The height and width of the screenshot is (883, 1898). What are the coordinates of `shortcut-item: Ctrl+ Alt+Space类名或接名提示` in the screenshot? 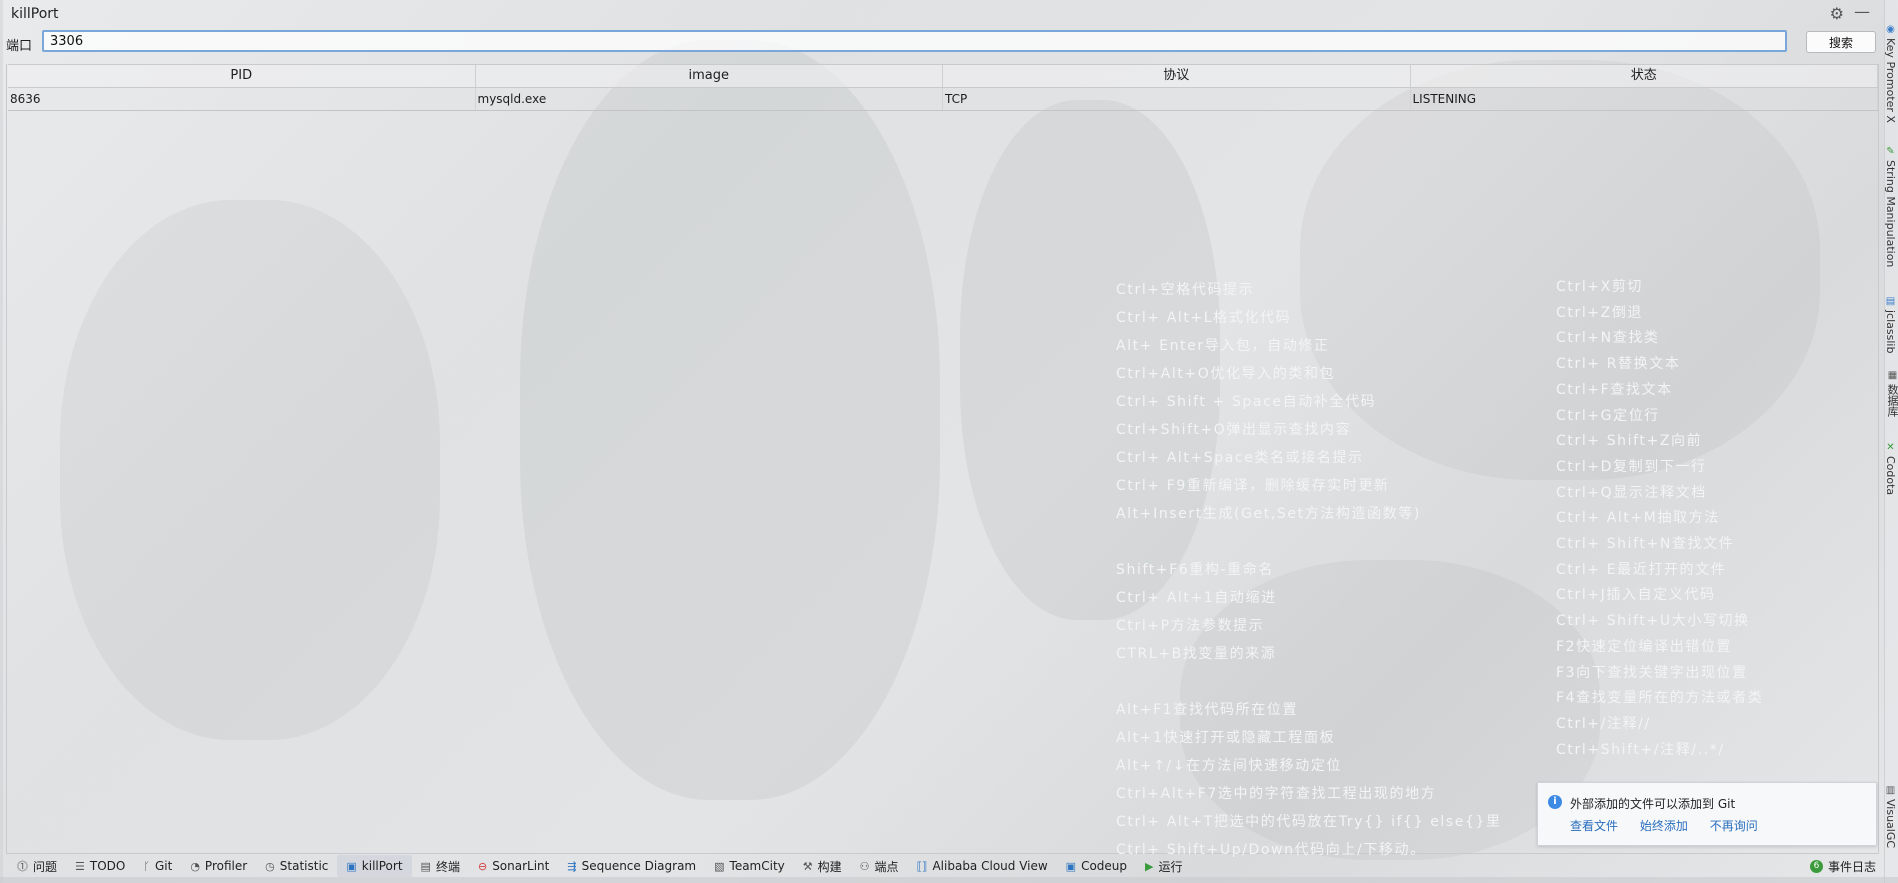 It's located at (1240, 458).